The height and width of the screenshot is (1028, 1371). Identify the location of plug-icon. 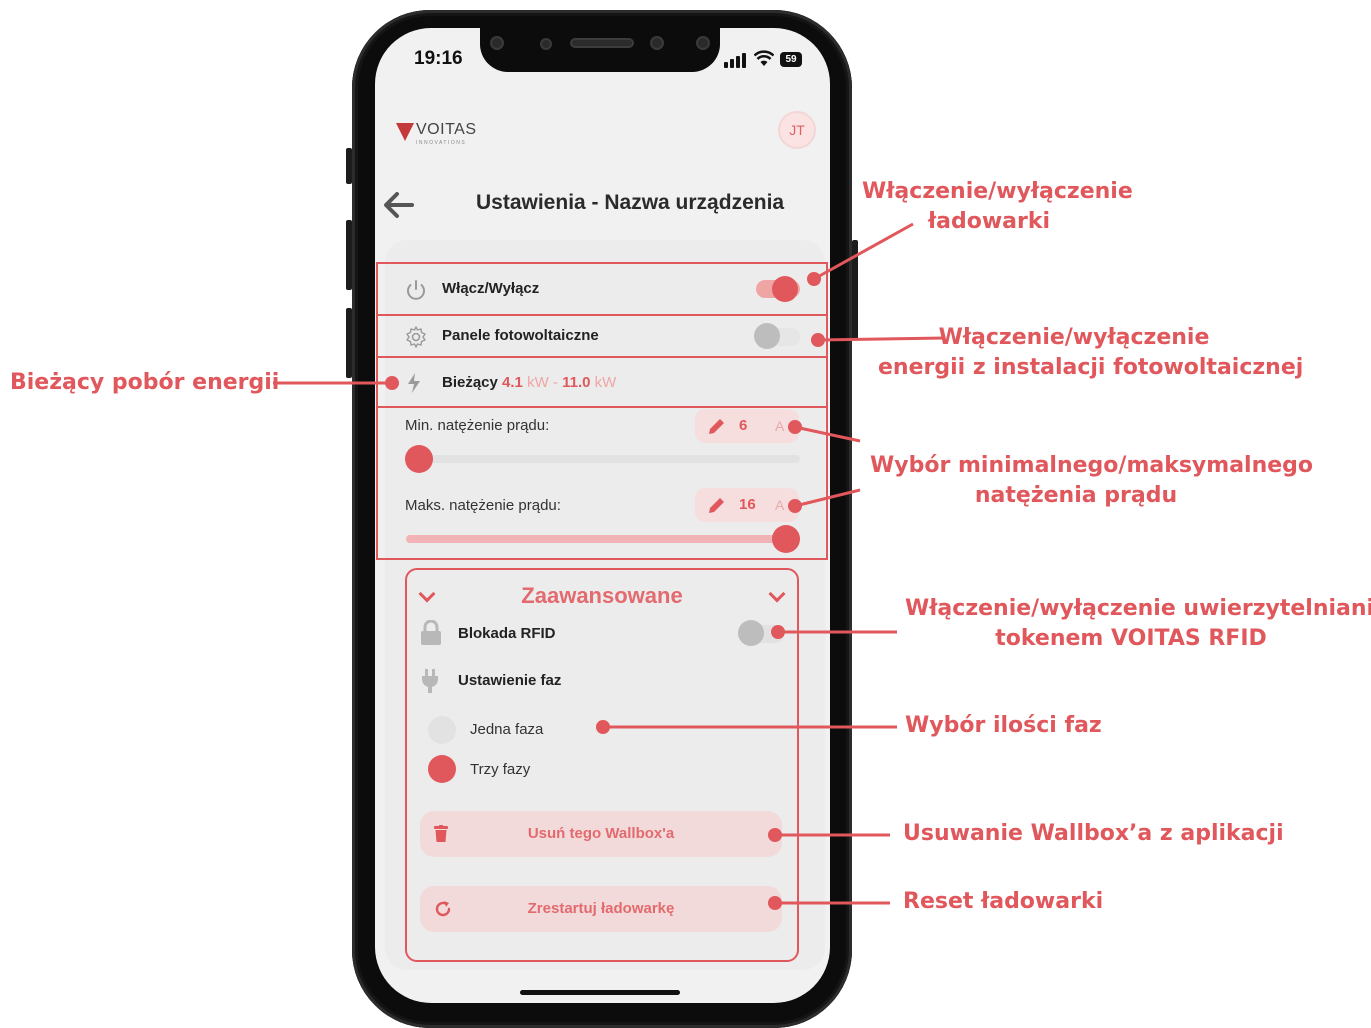
(430, 681).